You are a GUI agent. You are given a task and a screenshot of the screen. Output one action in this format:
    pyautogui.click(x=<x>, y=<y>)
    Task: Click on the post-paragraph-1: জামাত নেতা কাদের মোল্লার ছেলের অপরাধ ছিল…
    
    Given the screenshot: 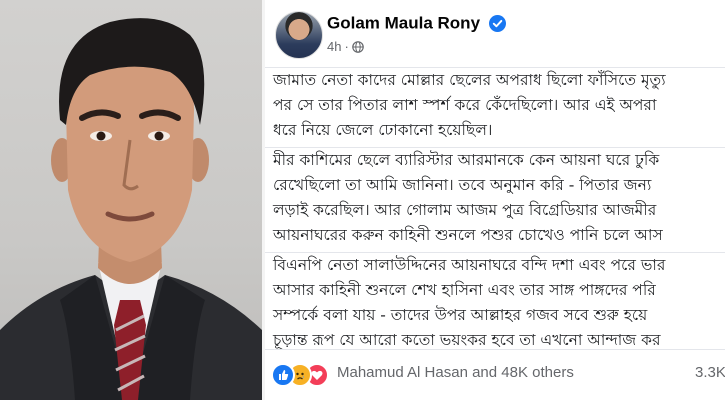 What is the action you would take?
    pyautogui.click(x=495, y=105)
    